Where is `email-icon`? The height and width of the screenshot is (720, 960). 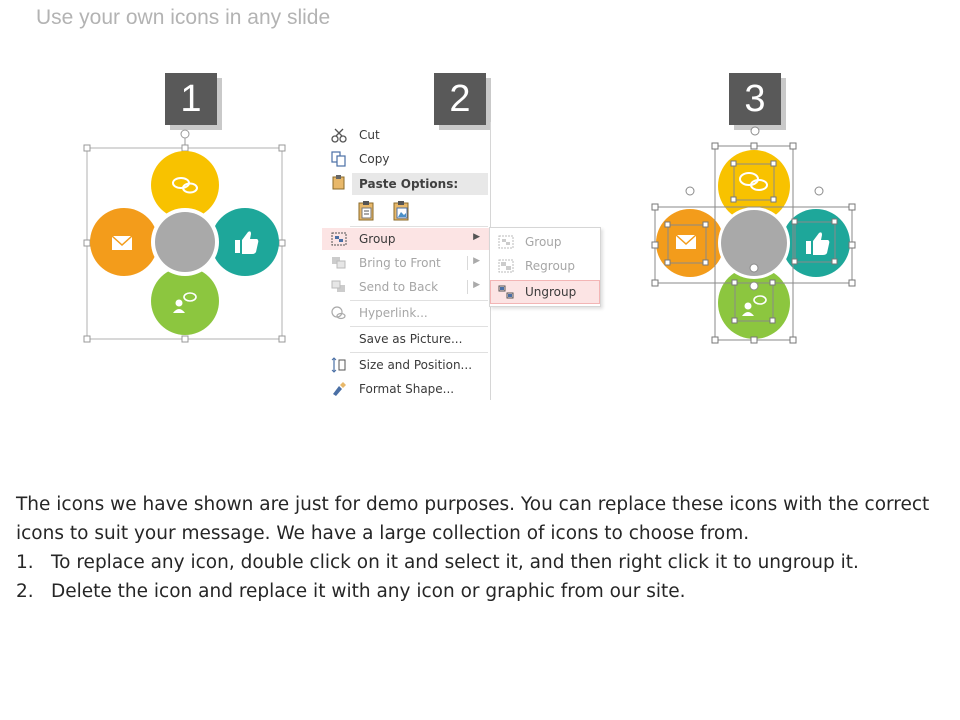 email-icon is located at coordinates (686, 241).